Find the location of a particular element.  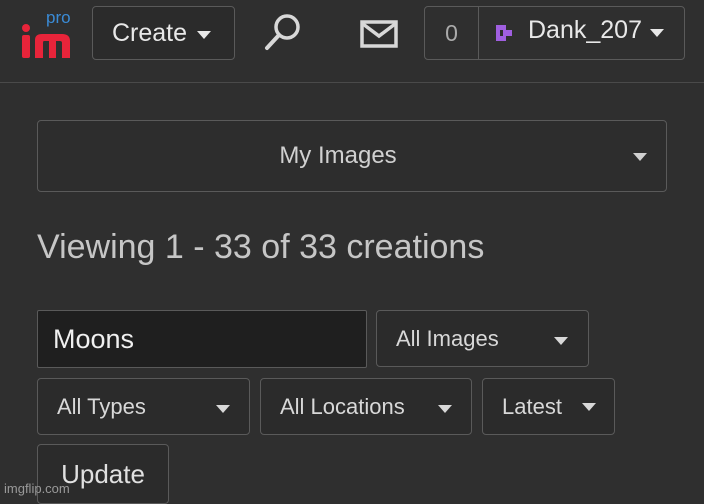

username-label: Dank_2077 is located at coordinates (585, 33).